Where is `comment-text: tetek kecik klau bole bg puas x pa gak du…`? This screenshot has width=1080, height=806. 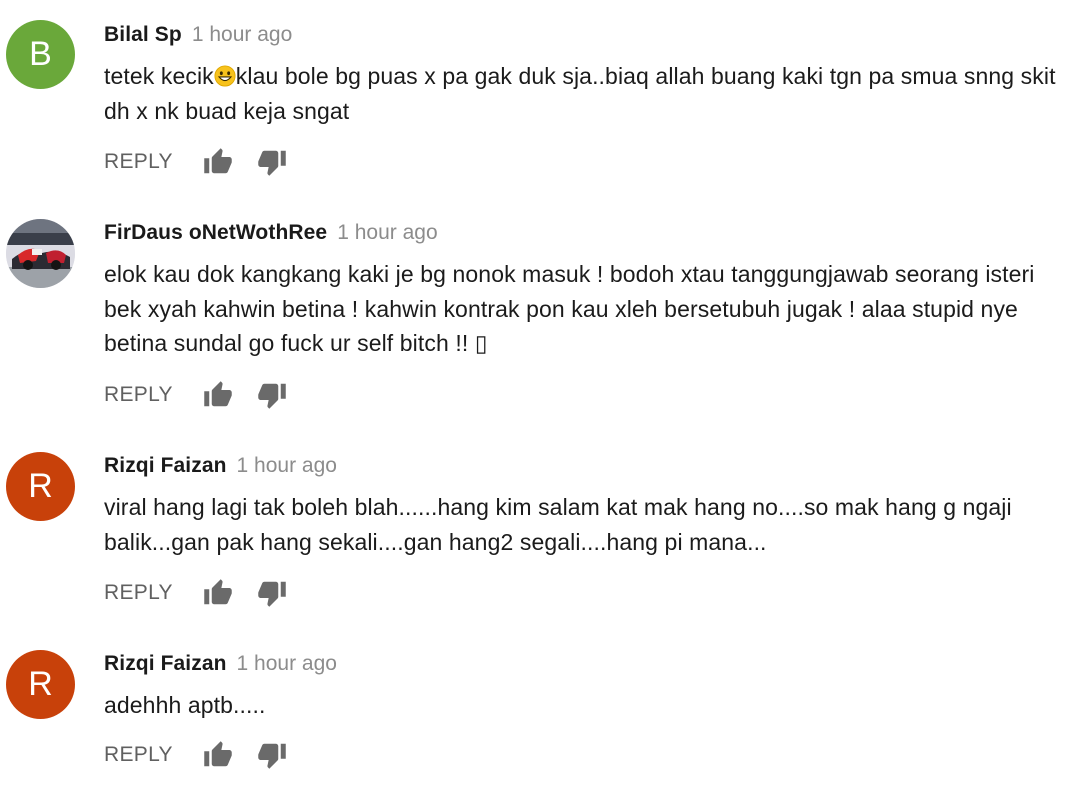 comment-text: tetek kecik klau bole bg puas x pa gak du… is located at coordinates (584, 93).